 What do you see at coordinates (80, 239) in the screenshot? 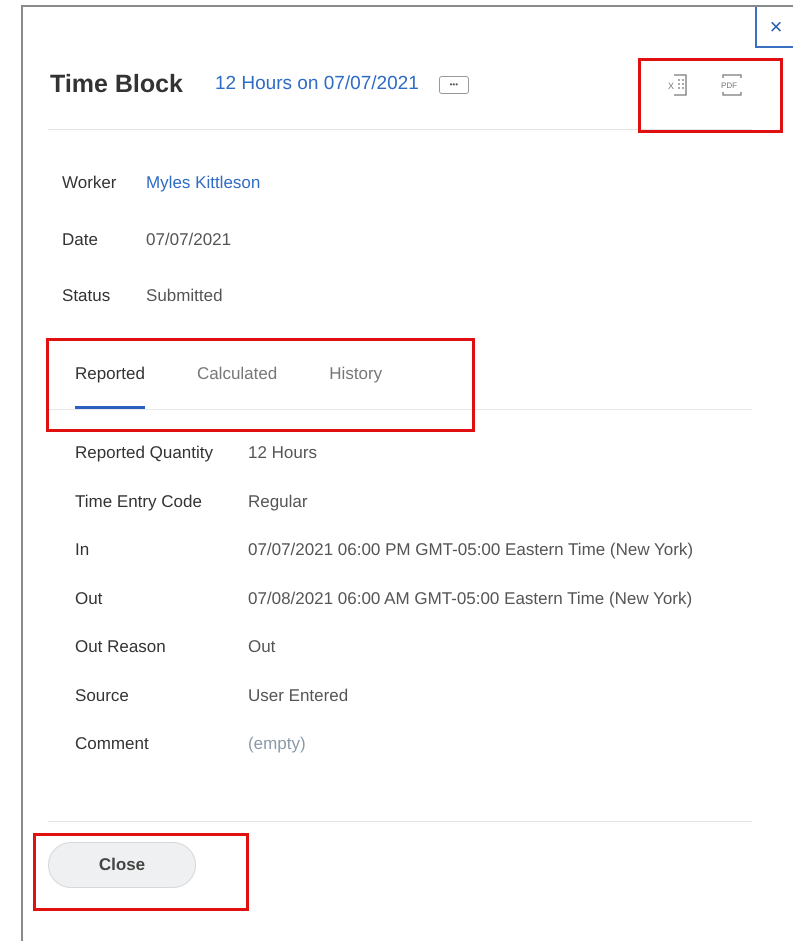
I see `field-label: Date` at bounding box center [80, 239].